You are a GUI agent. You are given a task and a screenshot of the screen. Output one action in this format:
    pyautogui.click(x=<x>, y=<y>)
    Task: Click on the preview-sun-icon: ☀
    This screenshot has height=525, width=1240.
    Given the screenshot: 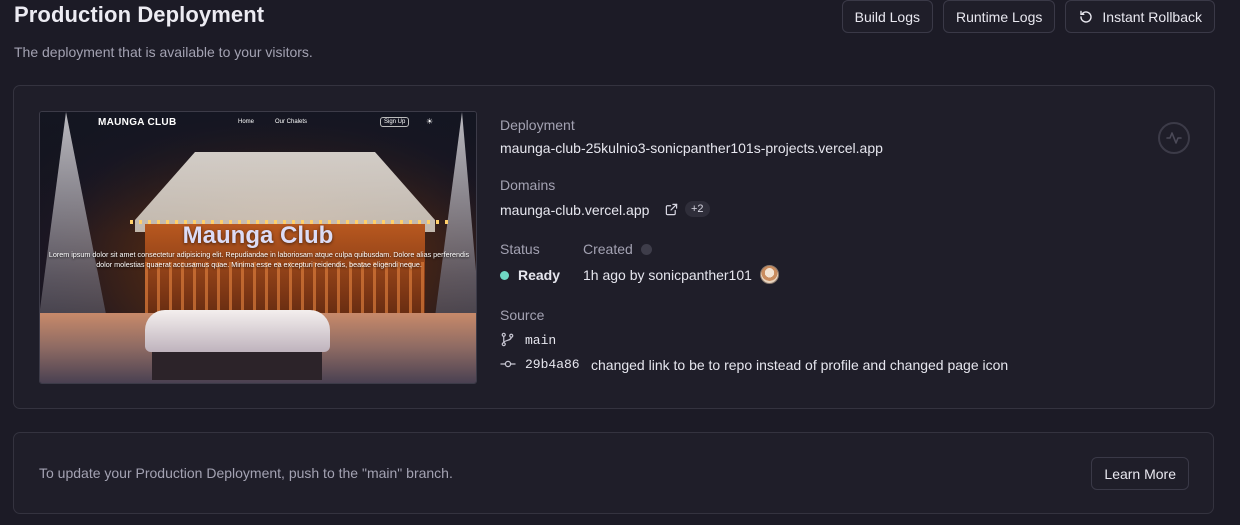 What is the action you would take?
    pyautogui.click(x=430, y=121)
    